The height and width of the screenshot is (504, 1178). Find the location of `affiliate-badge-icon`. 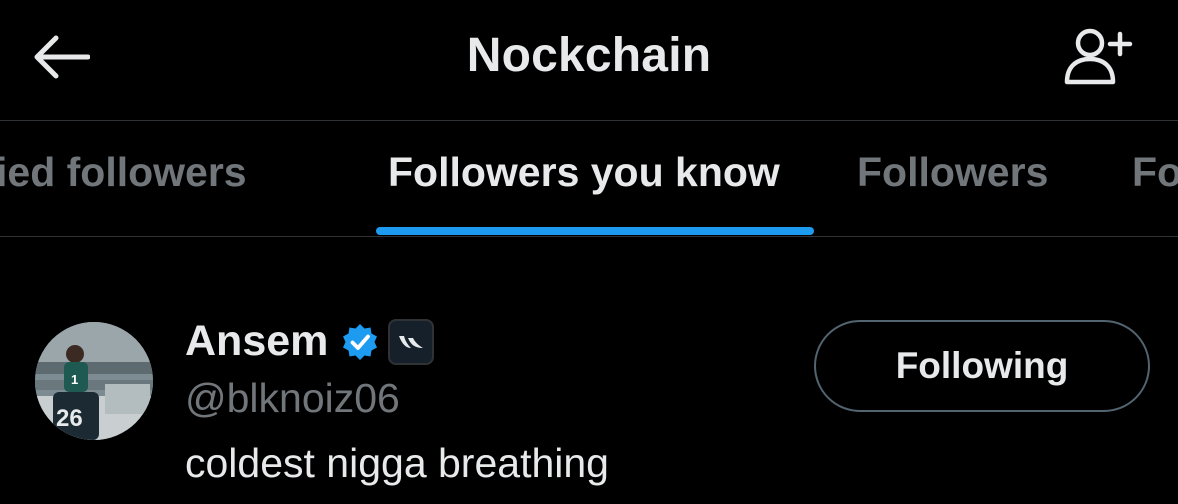

affiliate-badge-icon is located at coordinates (411, 341).